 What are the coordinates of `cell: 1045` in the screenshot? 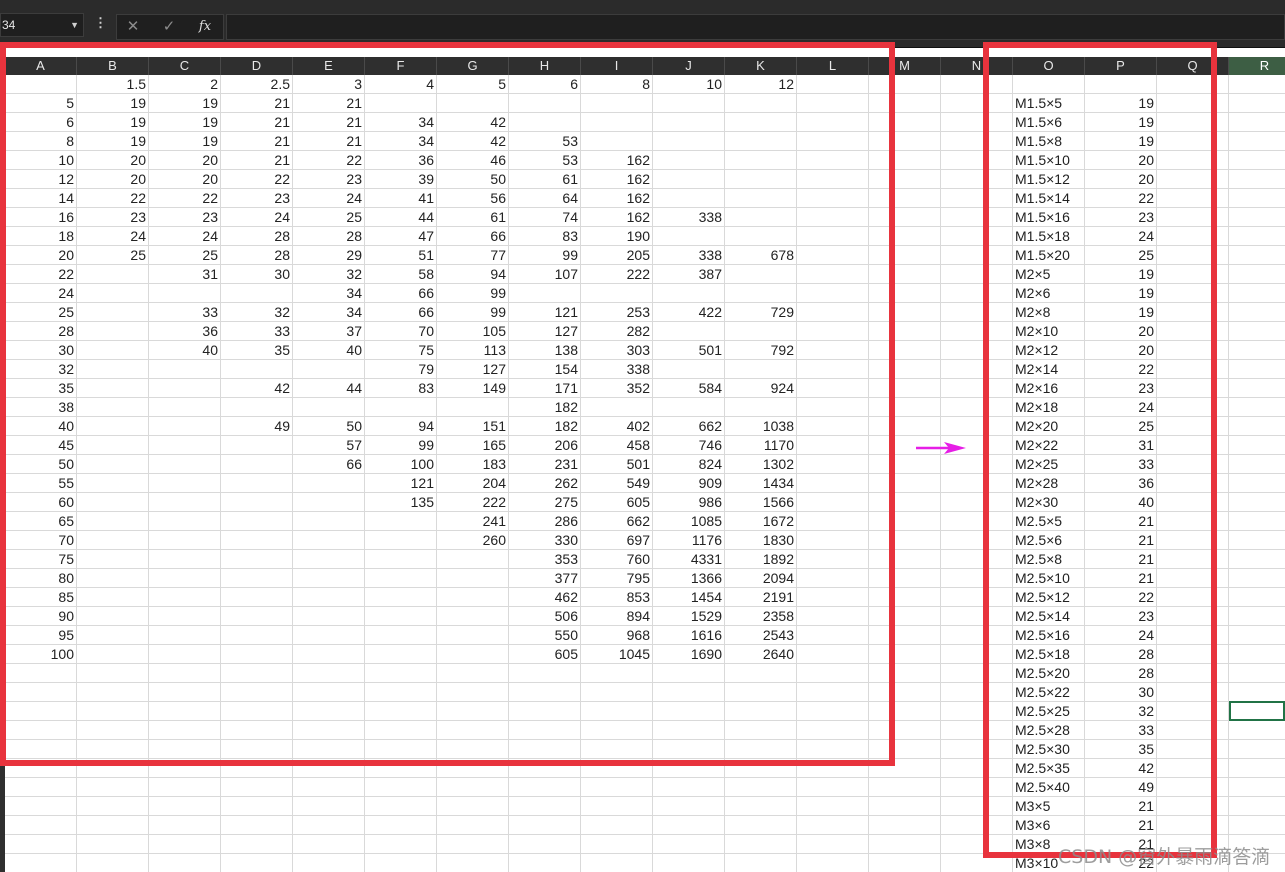 It's located at (617, 654).